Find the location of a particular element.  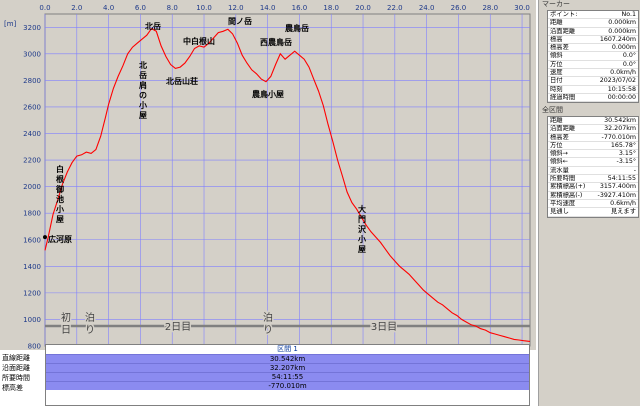

panel-value: 0.000m is located at coordinates (623, 48).